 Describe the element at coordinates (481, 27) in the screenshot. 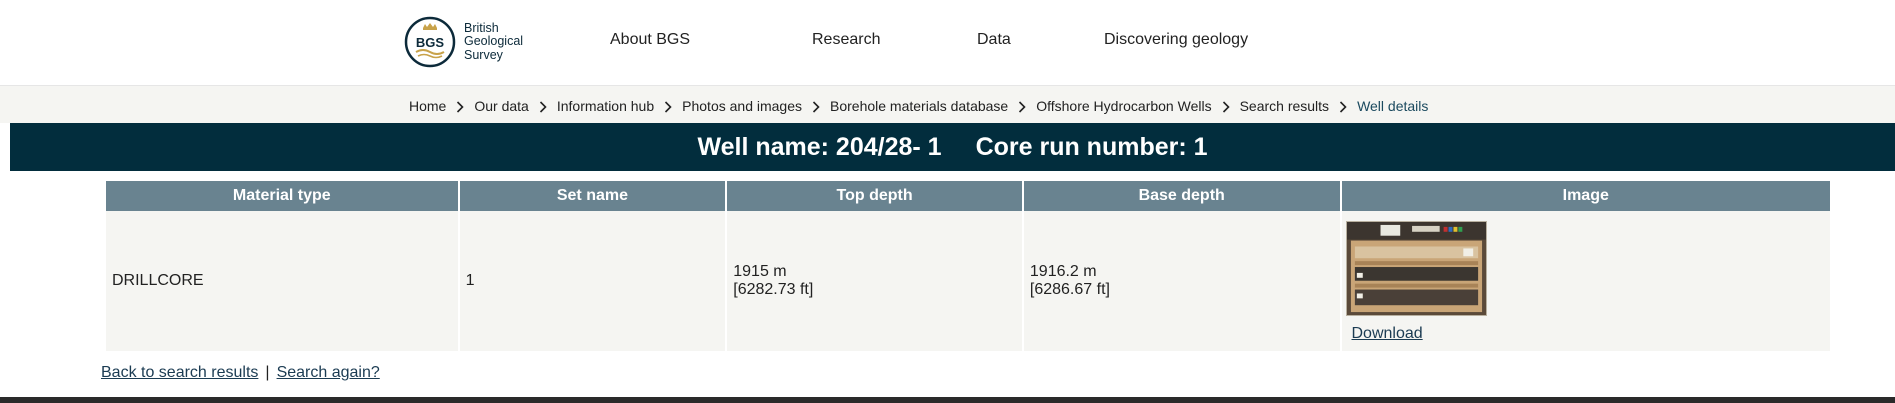

I see `logo-line-1: British` at that location.